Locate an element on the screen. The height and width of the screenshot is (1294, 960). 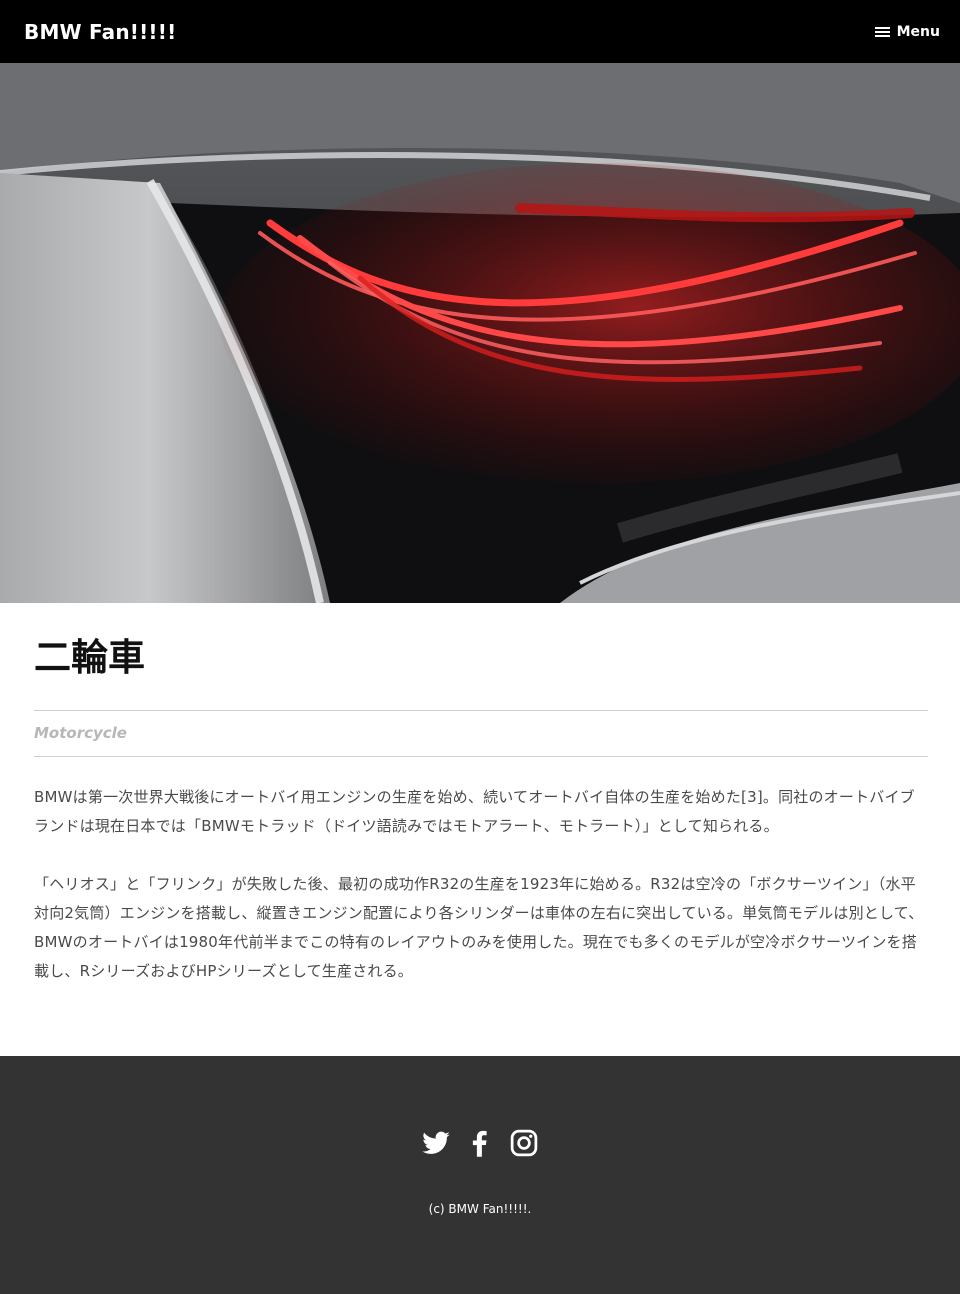
divider is located at coordinates (481, 756).